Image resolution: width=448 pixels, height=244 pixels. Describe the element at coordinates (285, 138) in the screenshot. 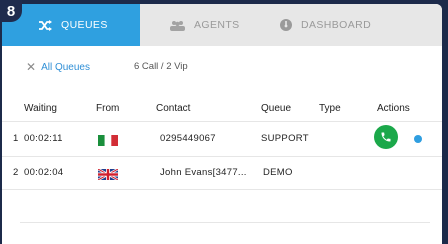

I see `queue-name: SUPPORT` at that location.